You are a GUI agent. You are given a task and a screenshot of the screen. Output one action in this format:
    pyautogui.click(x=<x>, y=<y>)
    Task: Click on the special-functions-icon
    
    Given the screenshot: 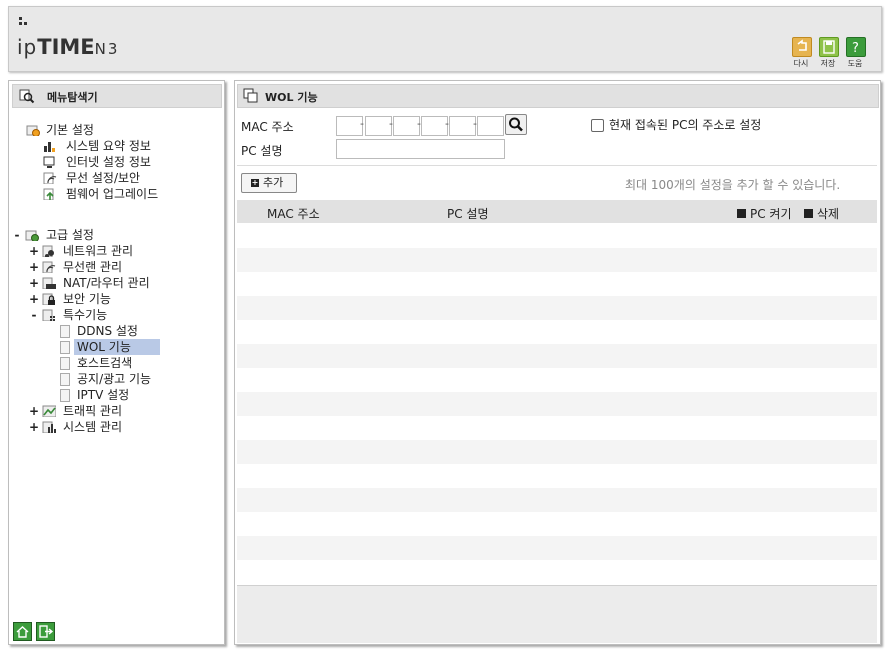 What is the action you would take?
    pyautogui.click(x=48, y=315)
    